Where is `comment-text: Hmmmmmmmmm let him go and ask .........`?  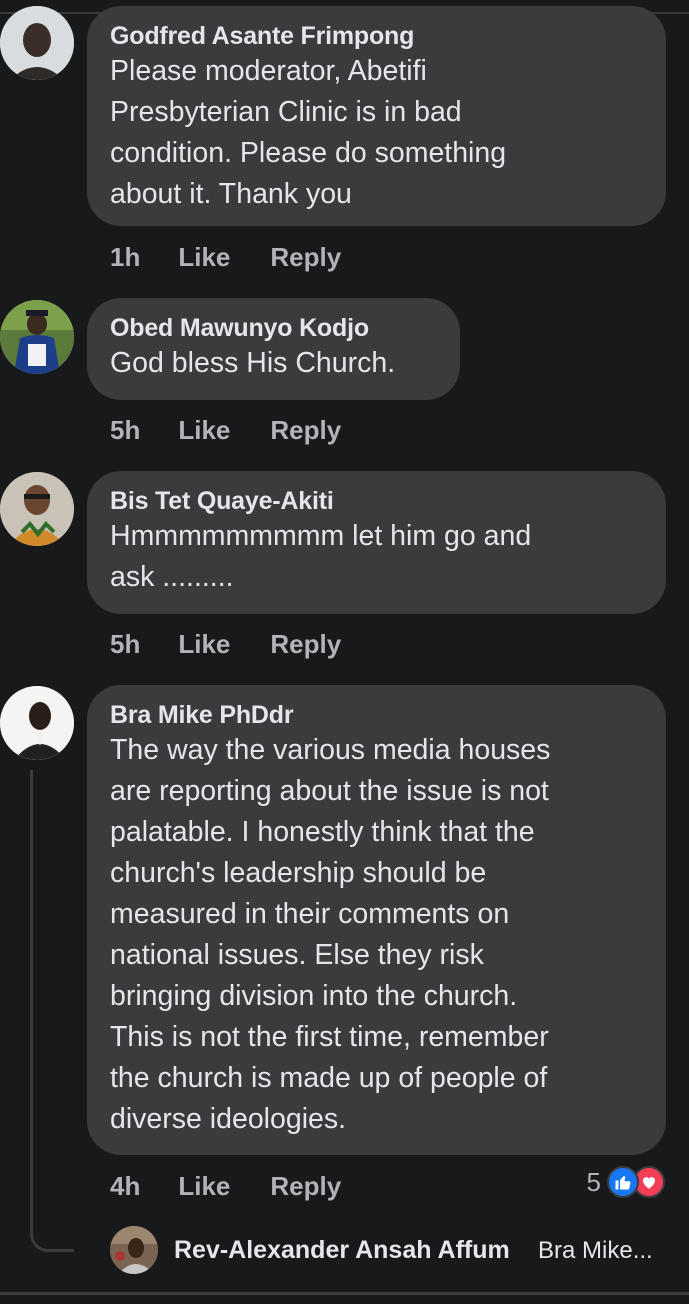
comment-text: Hmmmmmmmmm let him go and ask ......... is located at coordinates (377, 557).